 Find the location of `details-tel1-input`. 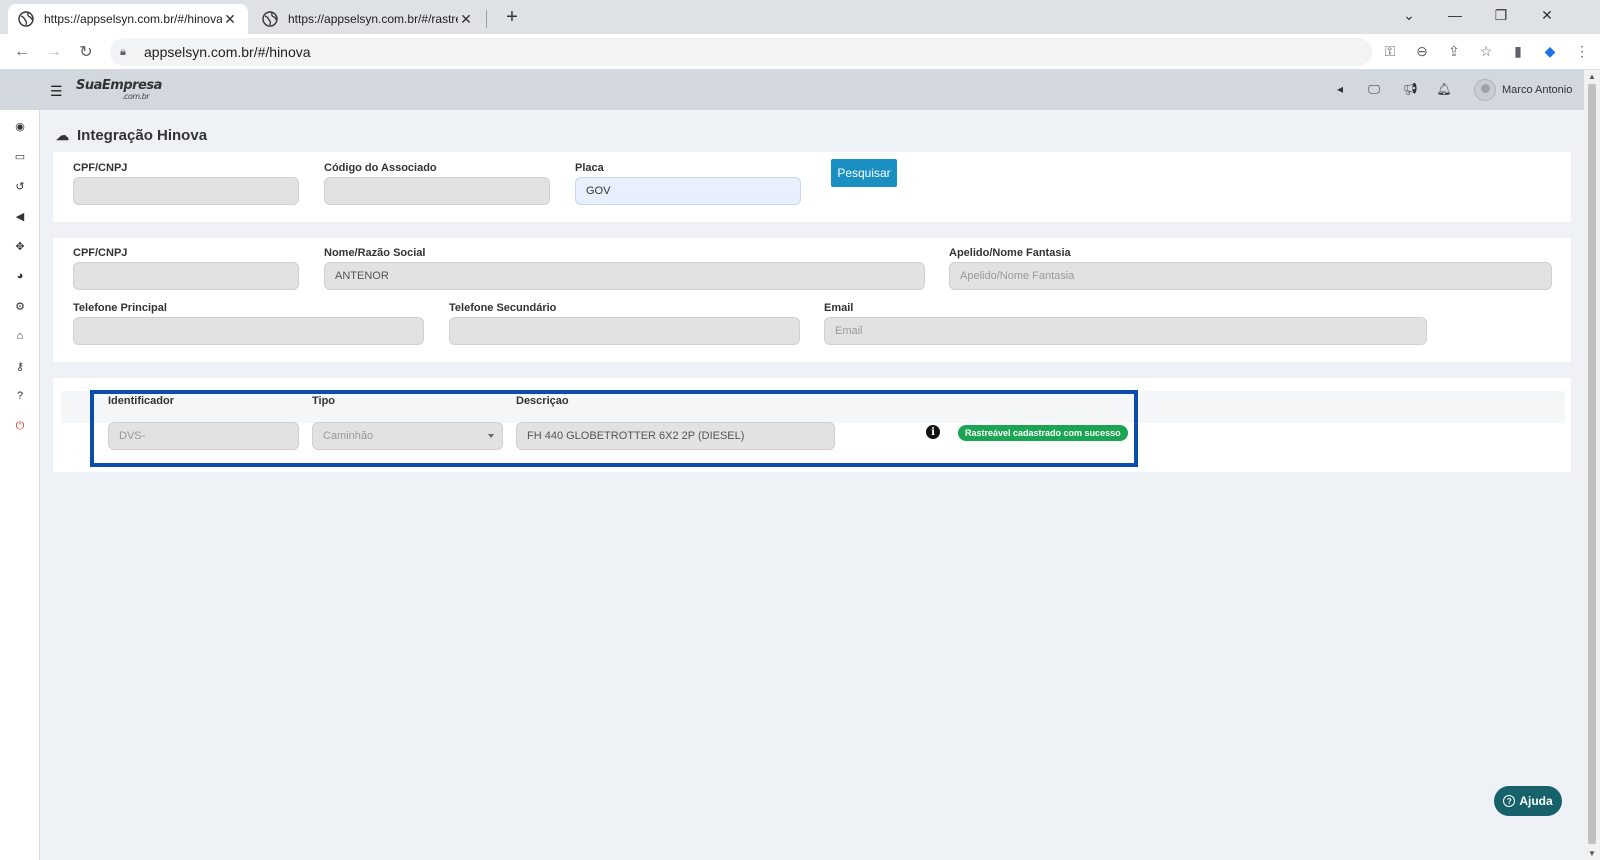

details-tel1-input is located at coordinates (248, 331).